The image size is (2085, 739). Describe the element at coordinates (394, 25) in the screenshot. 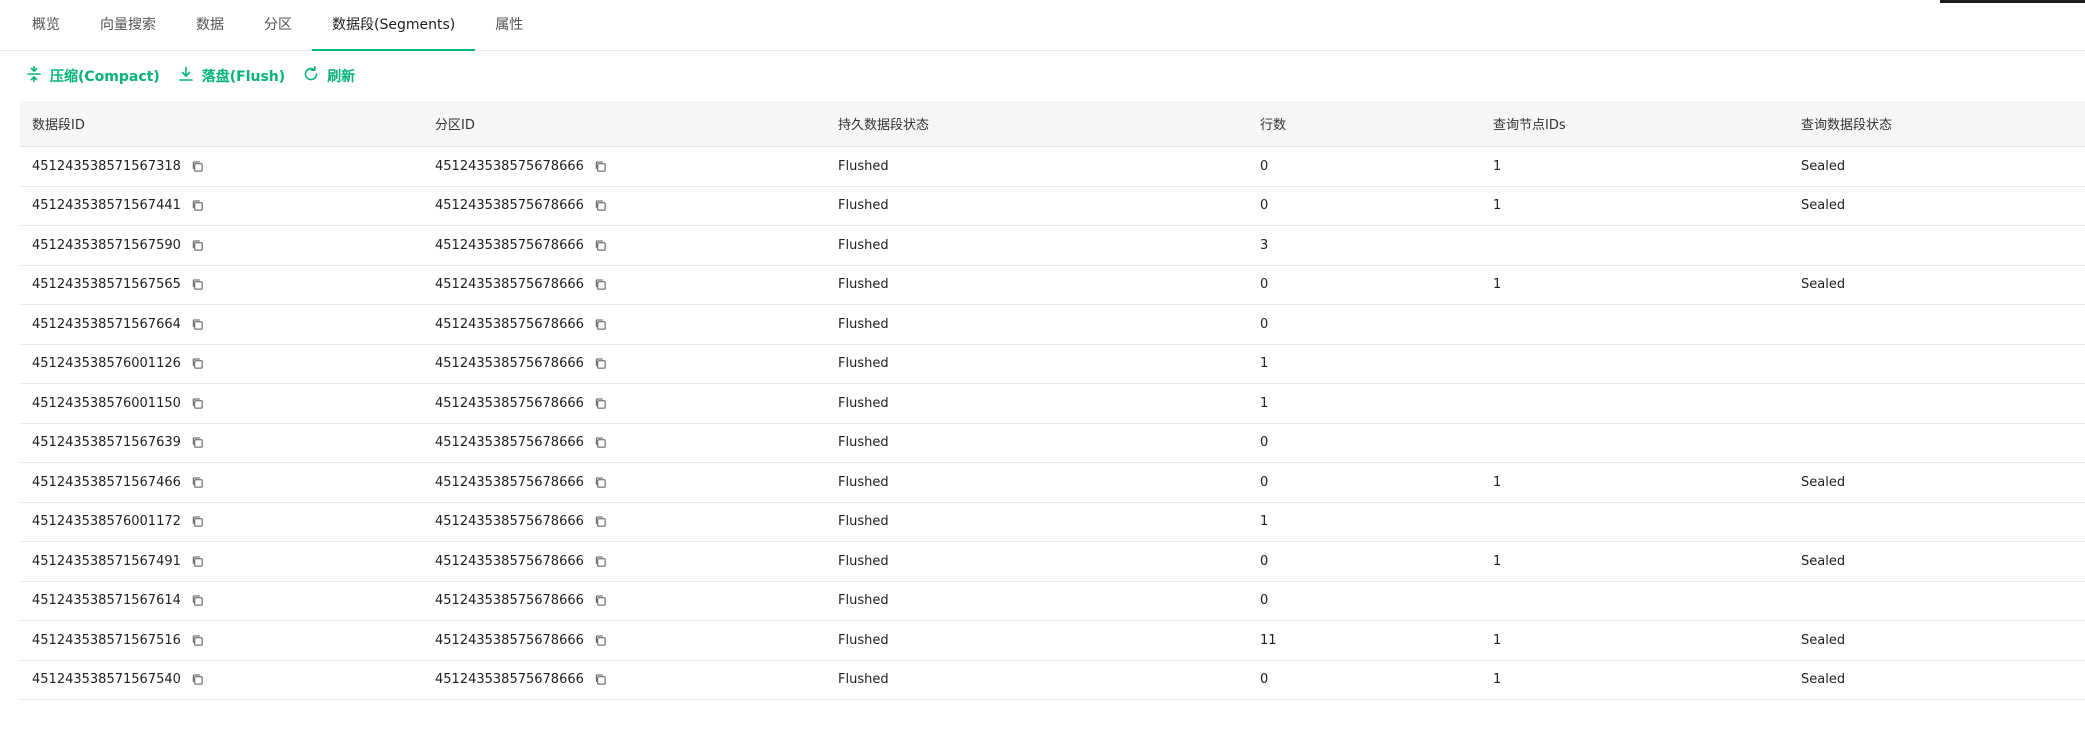

I see `tab-segments: 数据段(Segments)` at that location.